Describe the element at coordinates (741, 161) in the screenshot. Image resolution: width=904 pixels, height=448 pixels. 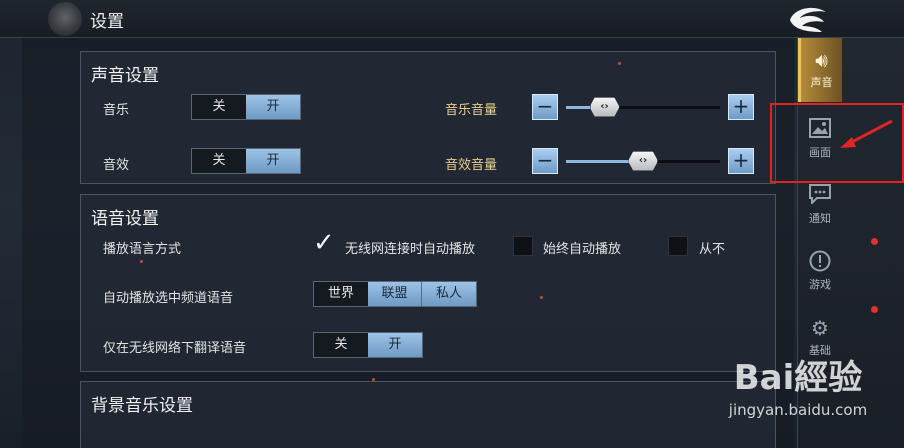
I see `effects-volume-increase-button: +` at that location.